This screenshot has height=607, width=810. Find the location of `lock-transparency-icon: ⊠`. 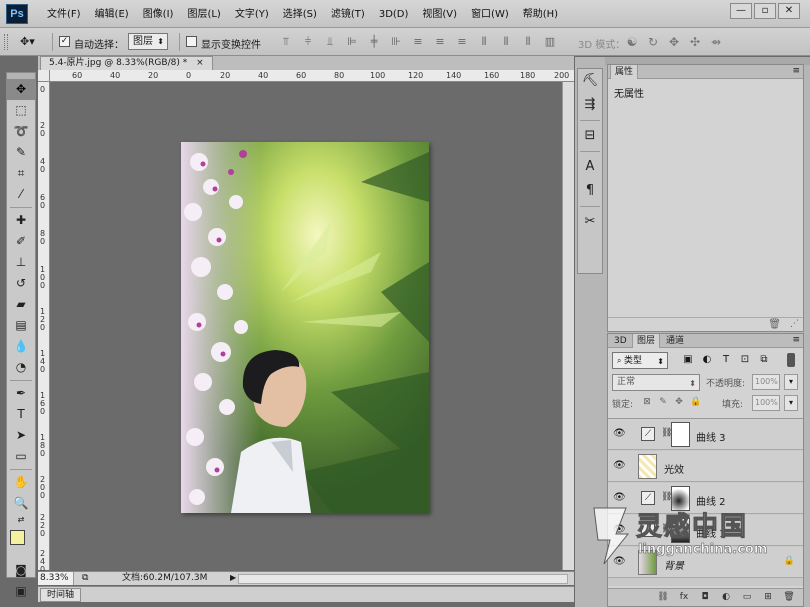

lock-transparency-icon: ⊠ is located at coordinates (647, 402).